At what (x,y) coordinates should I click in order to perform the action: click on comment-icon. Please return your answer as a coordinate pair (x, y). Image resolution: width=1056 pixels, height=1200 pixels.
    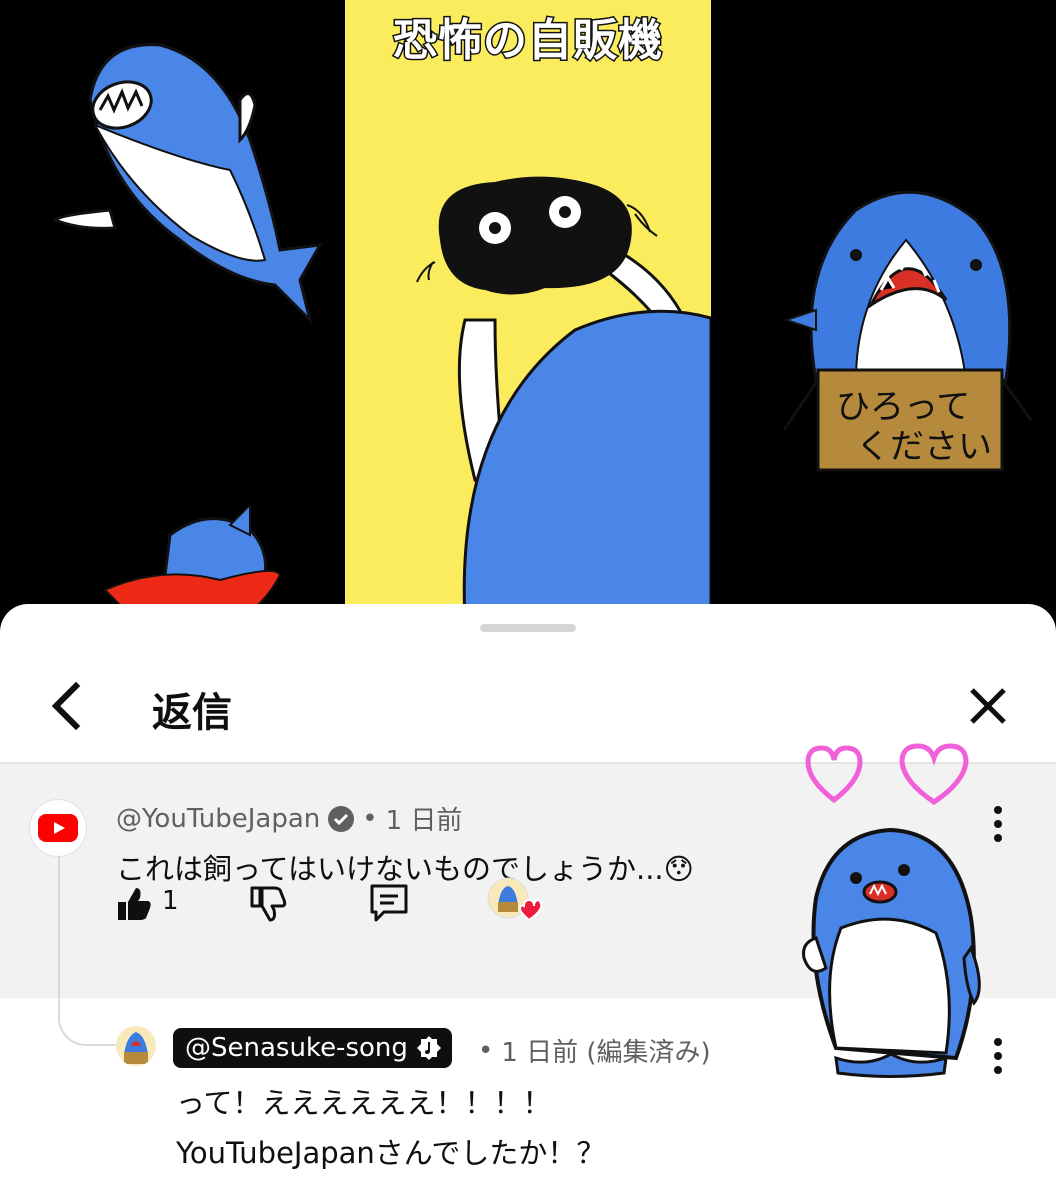
    Looking at the image, I should click on (389, 903).